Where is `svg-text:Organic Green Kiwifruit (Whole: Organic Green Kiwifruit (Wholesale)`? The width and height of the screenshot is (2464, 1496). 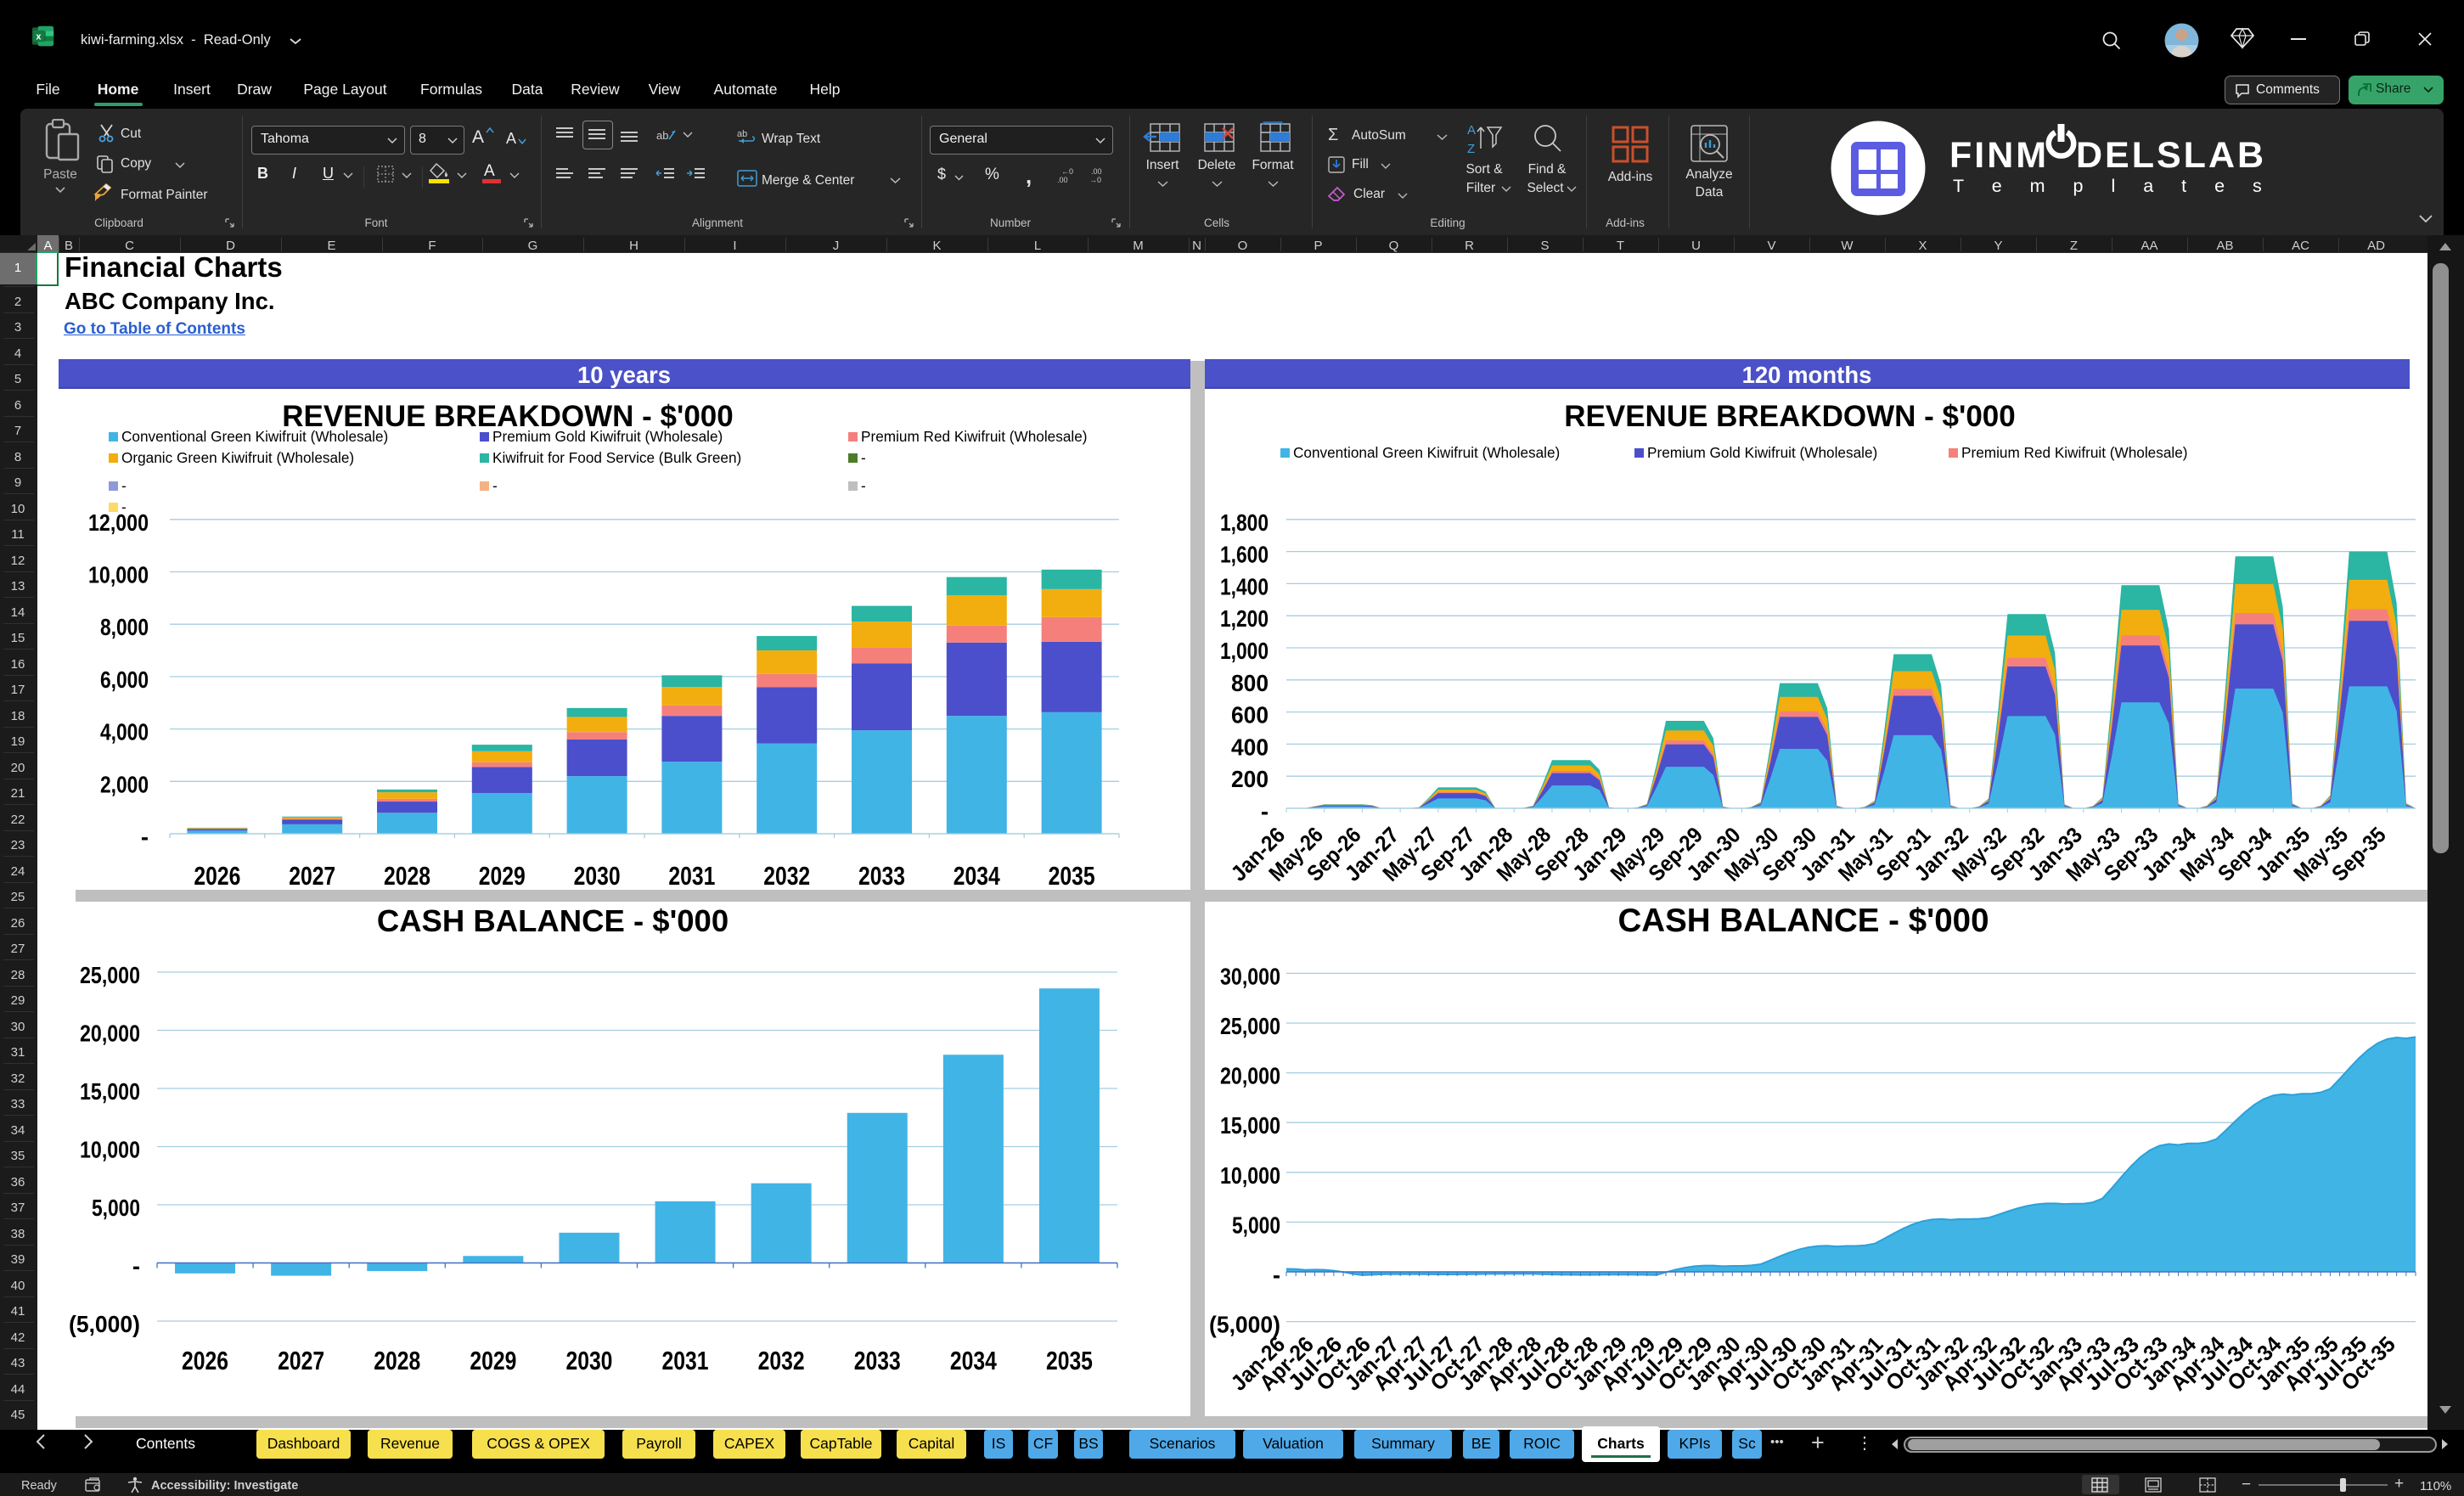 svg-text:Organic Green Kiwifruit (Whole: Organic Green Kiwifruit (Wholesale) is located at coordinates (237, 457).